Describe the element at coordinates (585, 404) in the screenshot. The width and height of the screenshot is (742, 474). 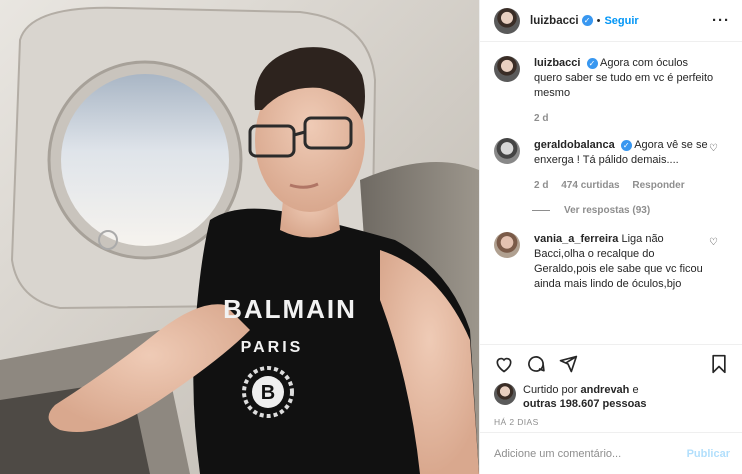
I see `likes-count: outras 198.607 pessoas` at that location.